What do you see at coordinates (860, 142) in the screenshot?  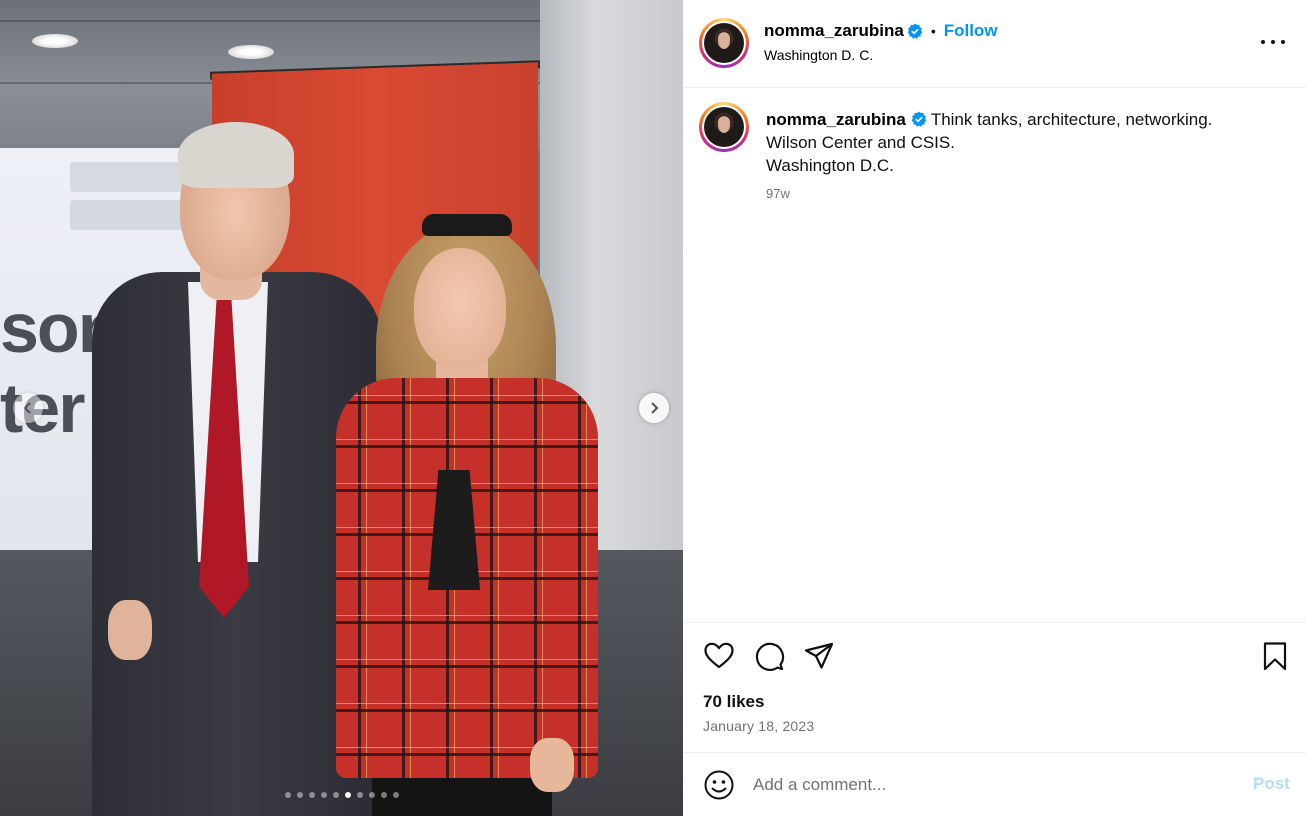 I see `caption-line: Wilson Center and CSIS.` at bounding box center [860, 142].